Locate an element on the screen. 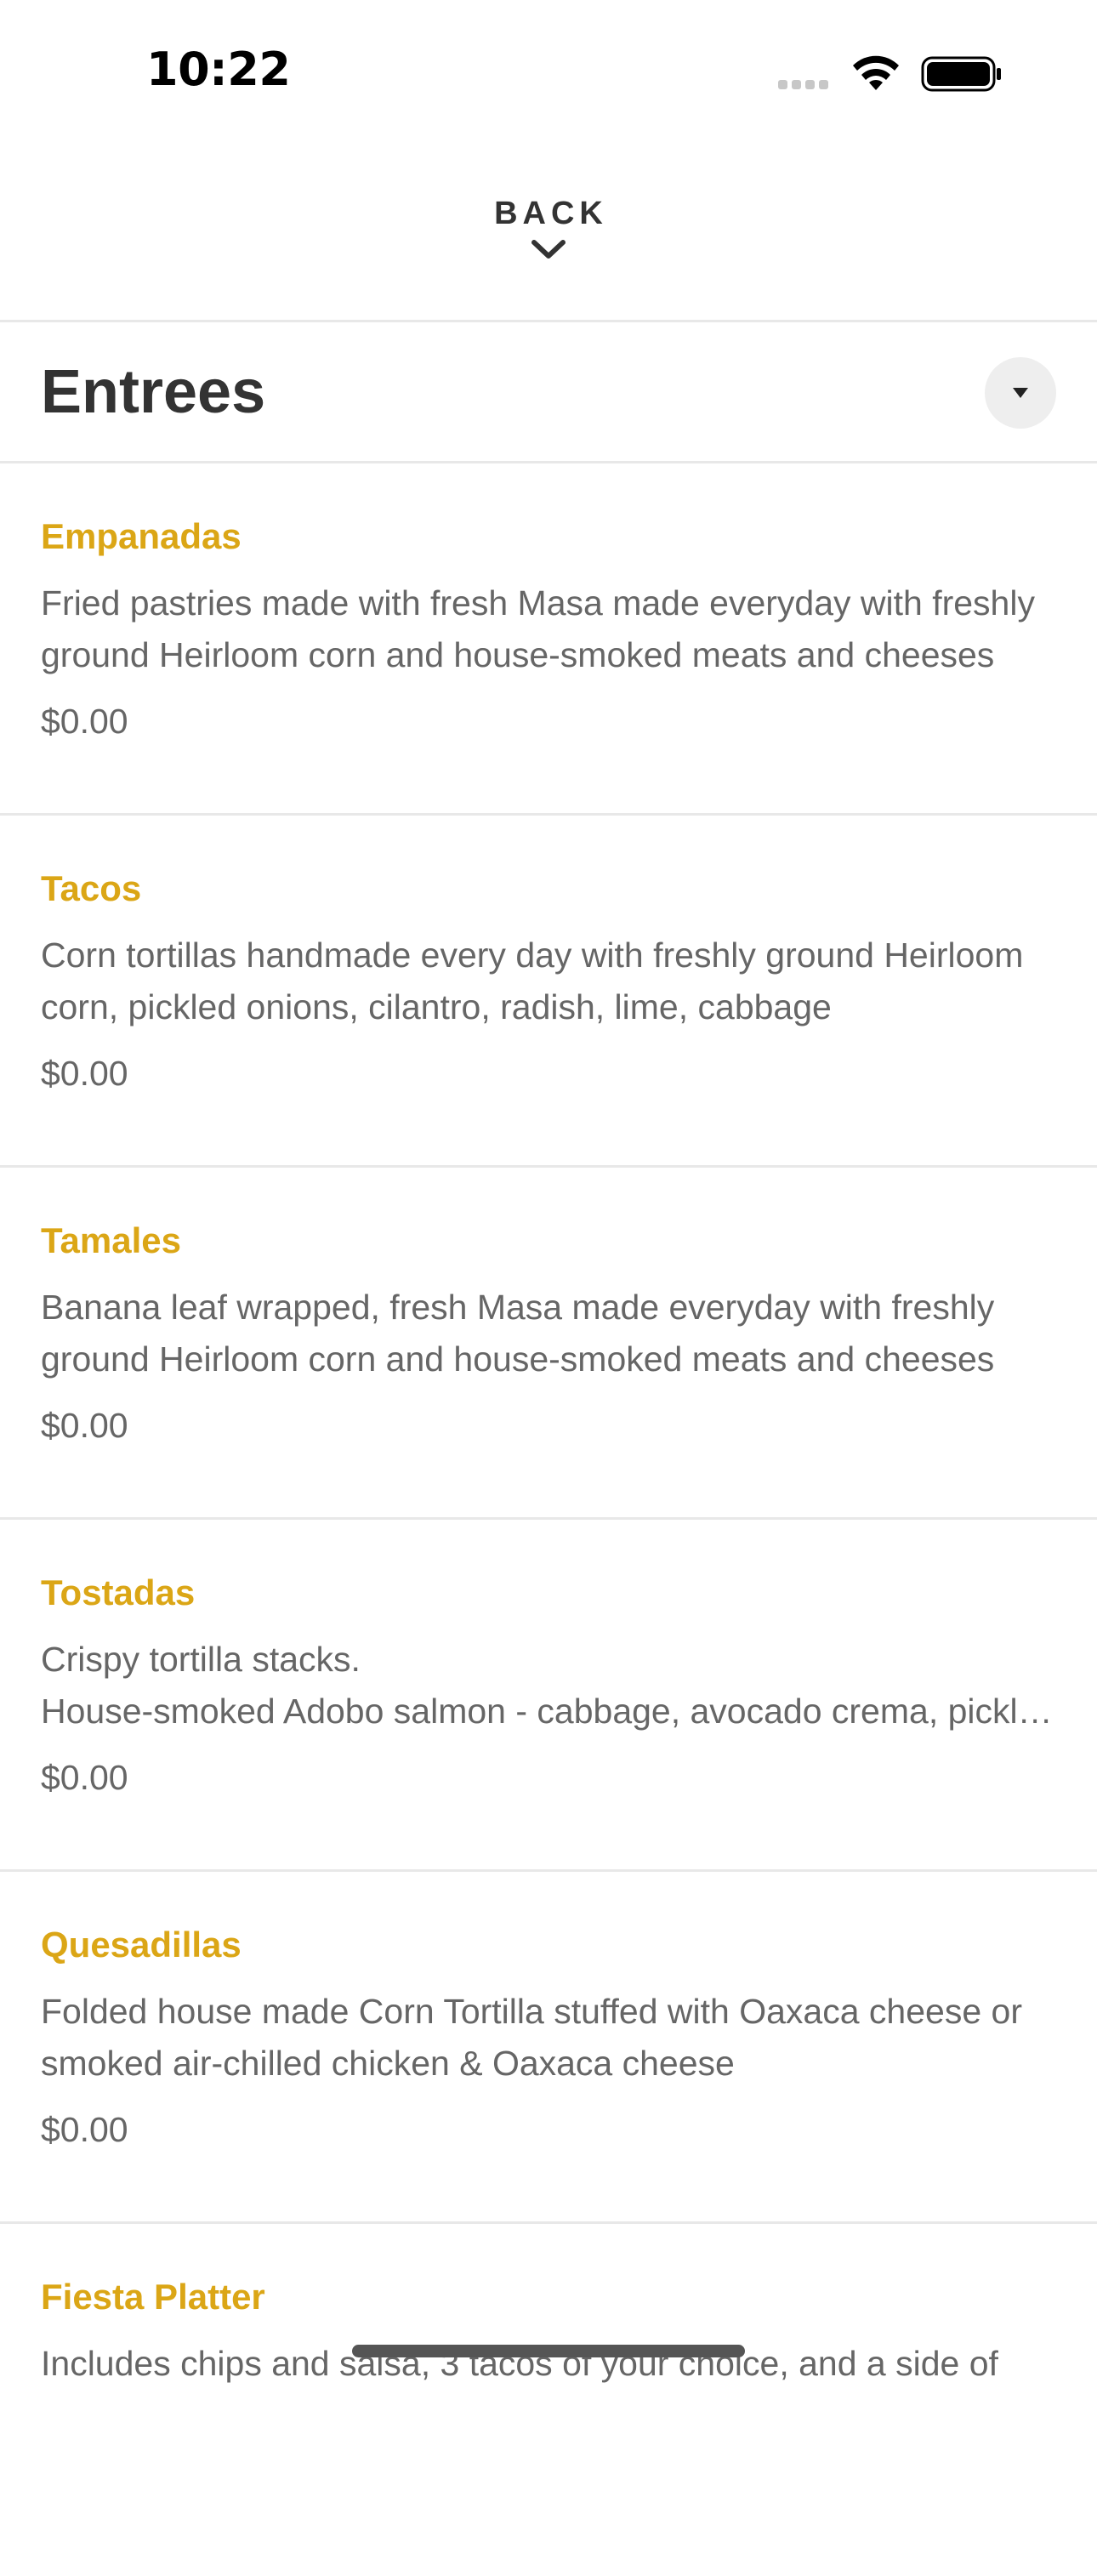  section-header: Entrees is located at coordinates (548, 392).